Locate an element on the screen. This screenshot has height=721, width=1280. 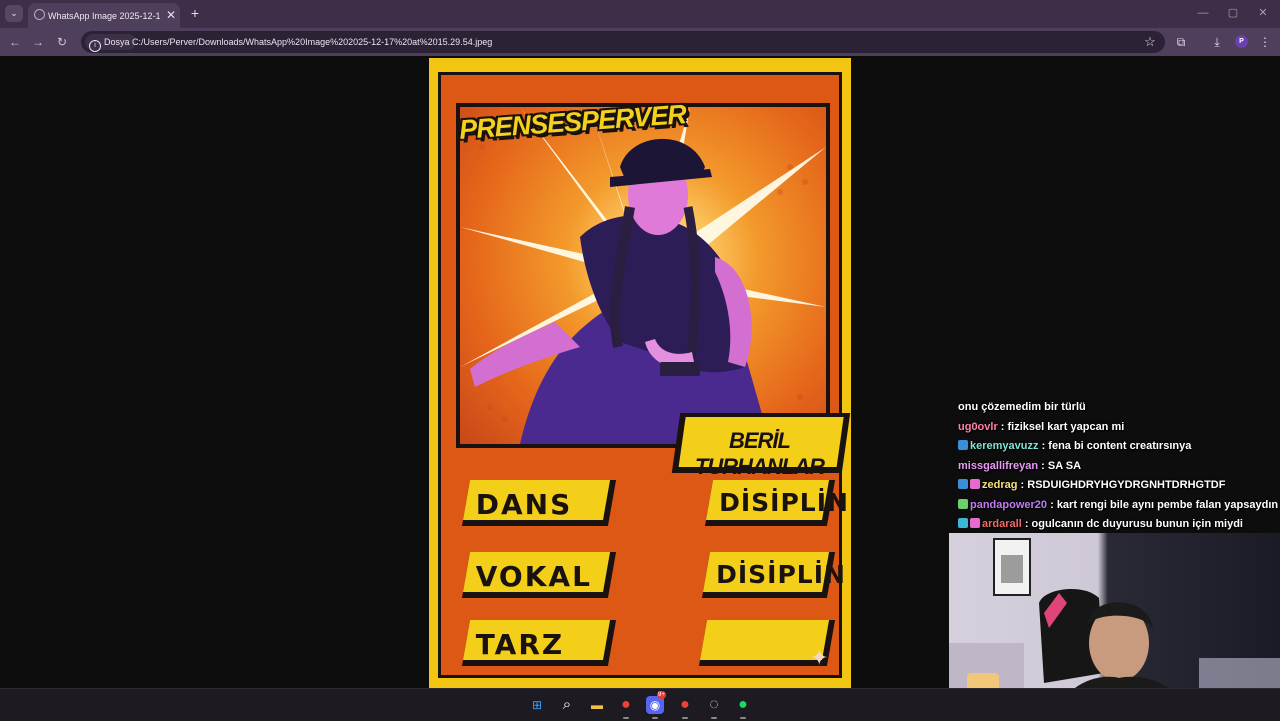
profile-avatar: P is located at coordinates (1241, 41).